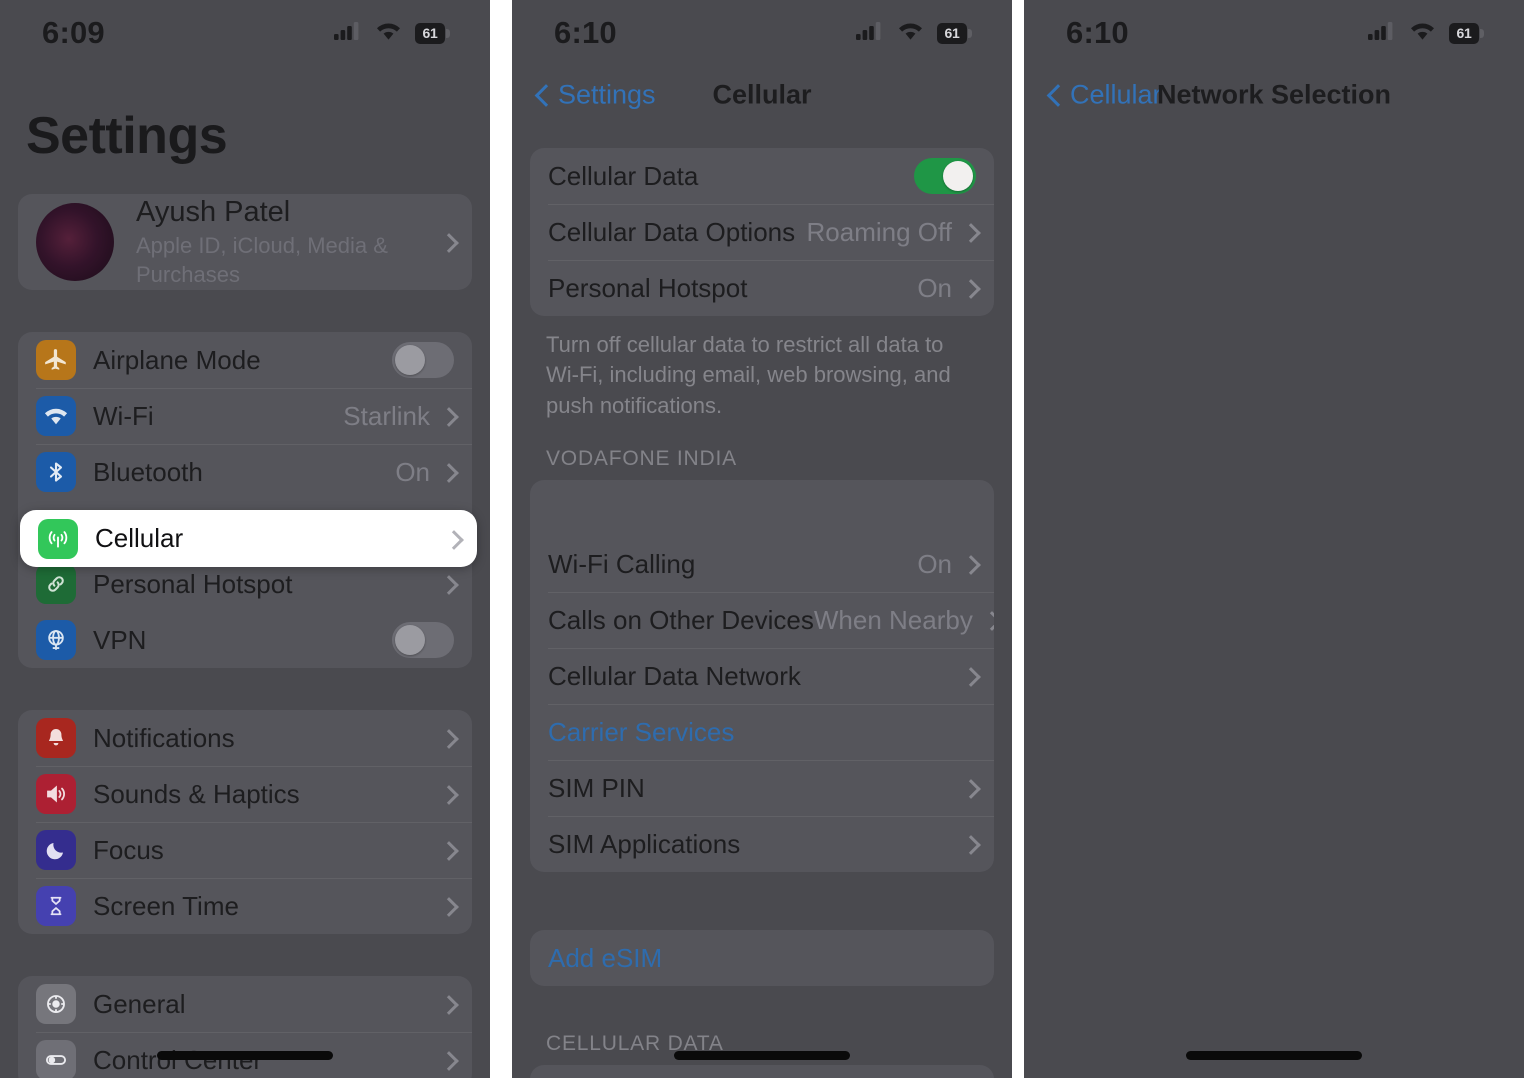 The height and width of the screenshot is (1078, 1524). What do you see at coordinates (762, 788) in the screenshot?
I see `row-sim-pin: SIM PIN` at bounding box center [762, 788].